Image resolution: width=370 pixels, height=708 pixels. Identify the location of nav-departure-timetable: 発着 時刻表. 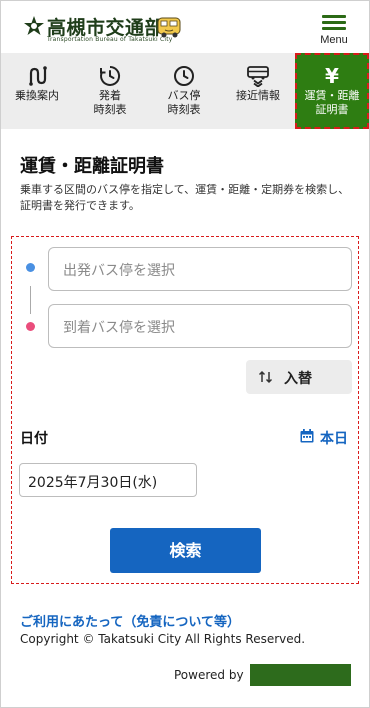
(110, 91).